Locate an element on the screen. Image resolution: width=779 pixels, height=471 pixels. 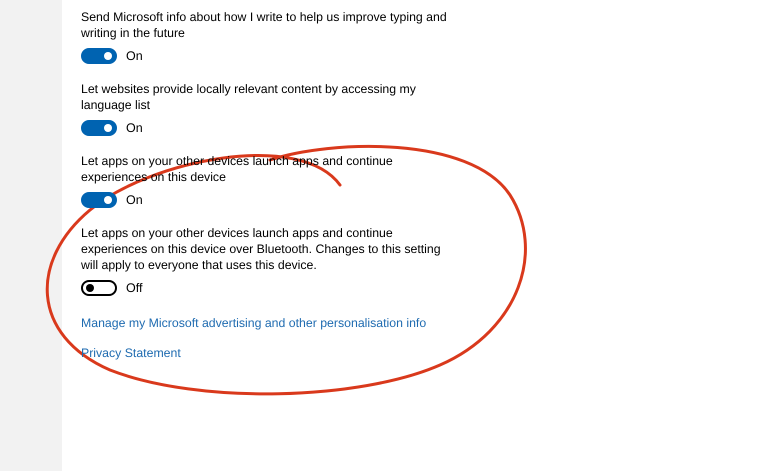
toggle-state-label: Off is located at coordinates (134, 288).